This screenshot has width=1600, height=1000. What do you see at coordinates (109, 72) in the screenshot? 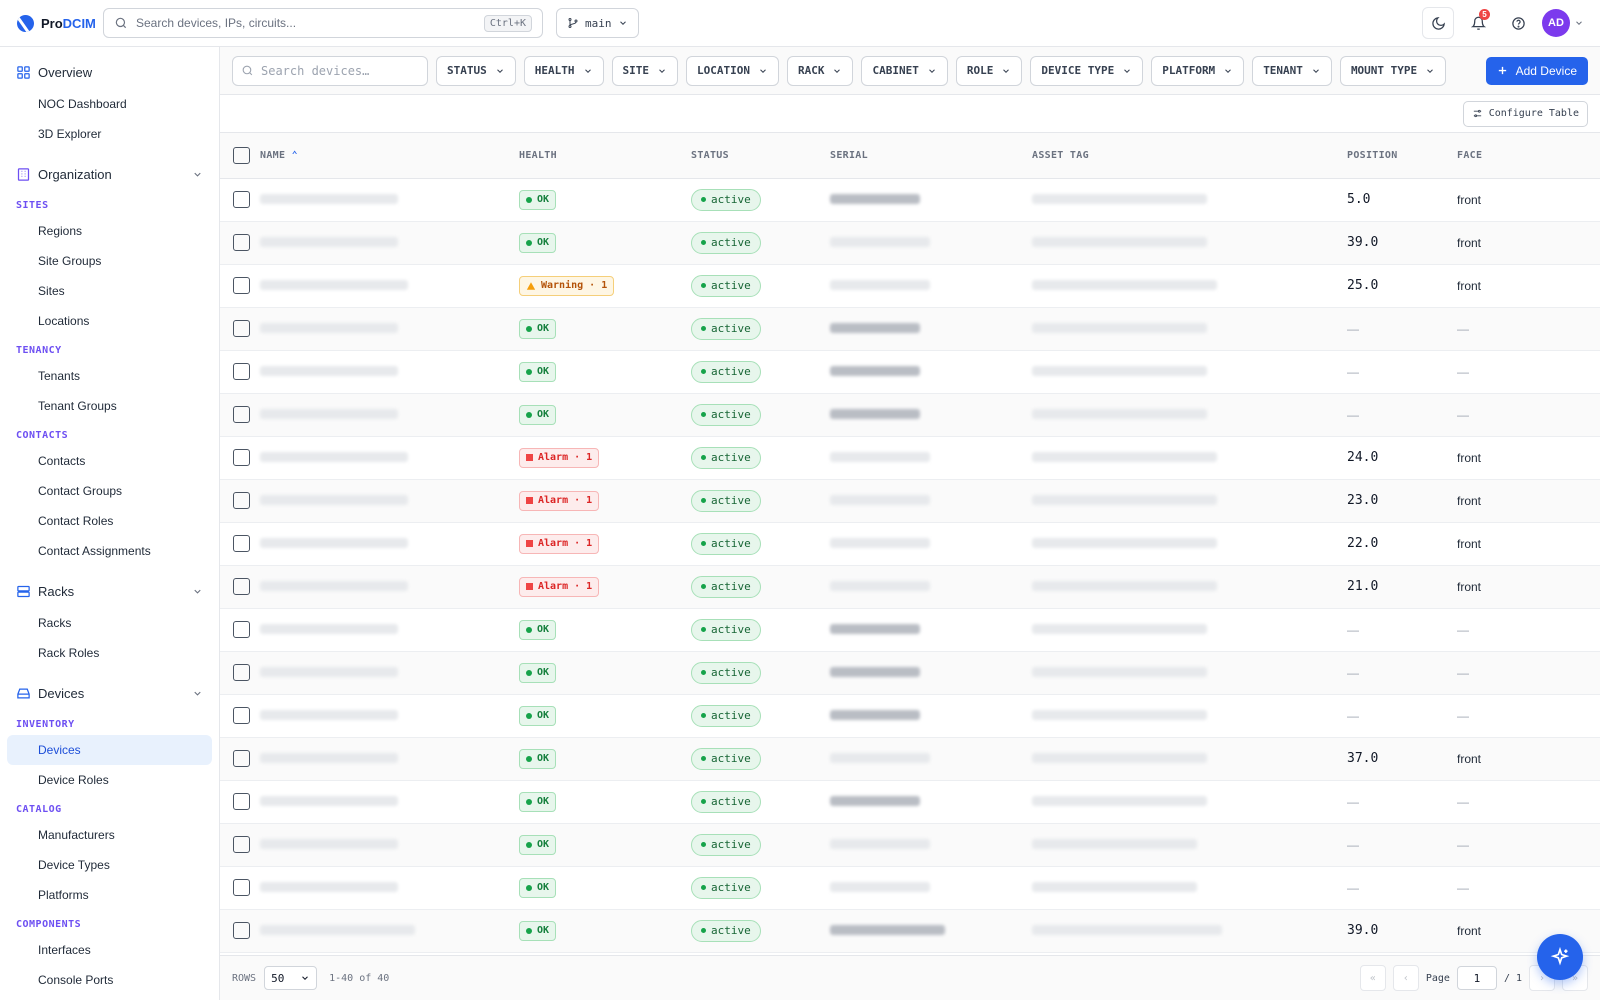
I see `sidebar-item-overview: Overview` at bounding box center [109, 72].